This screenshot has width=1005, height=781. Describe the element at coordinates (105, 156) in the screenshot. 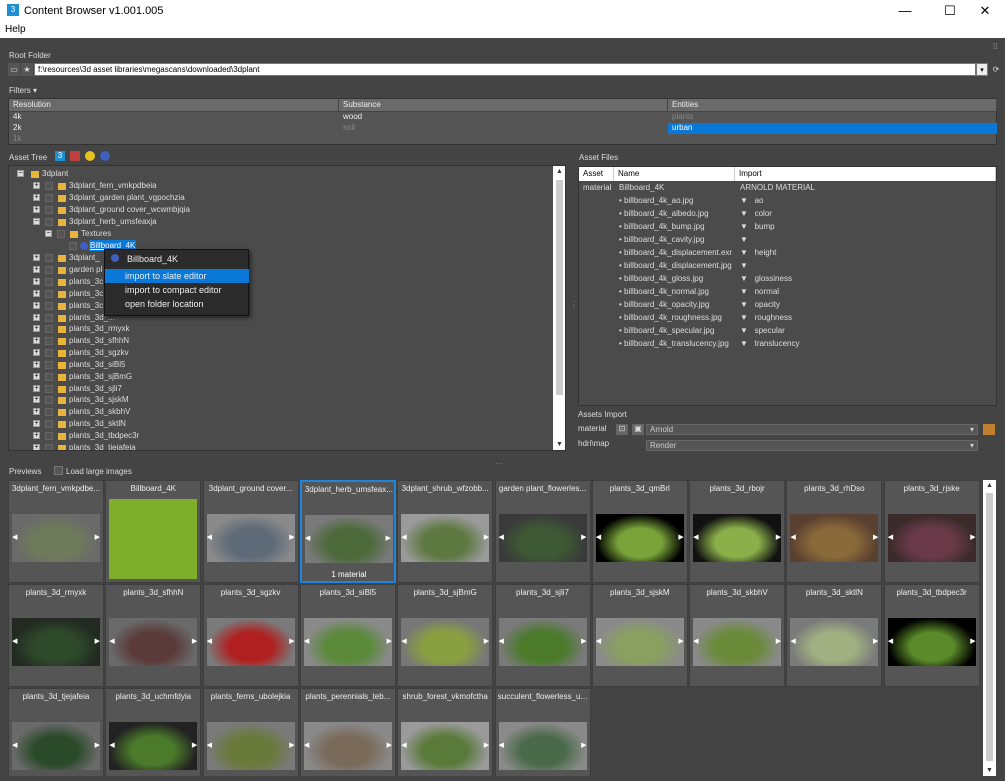

I see `sphere-icon` at that location.